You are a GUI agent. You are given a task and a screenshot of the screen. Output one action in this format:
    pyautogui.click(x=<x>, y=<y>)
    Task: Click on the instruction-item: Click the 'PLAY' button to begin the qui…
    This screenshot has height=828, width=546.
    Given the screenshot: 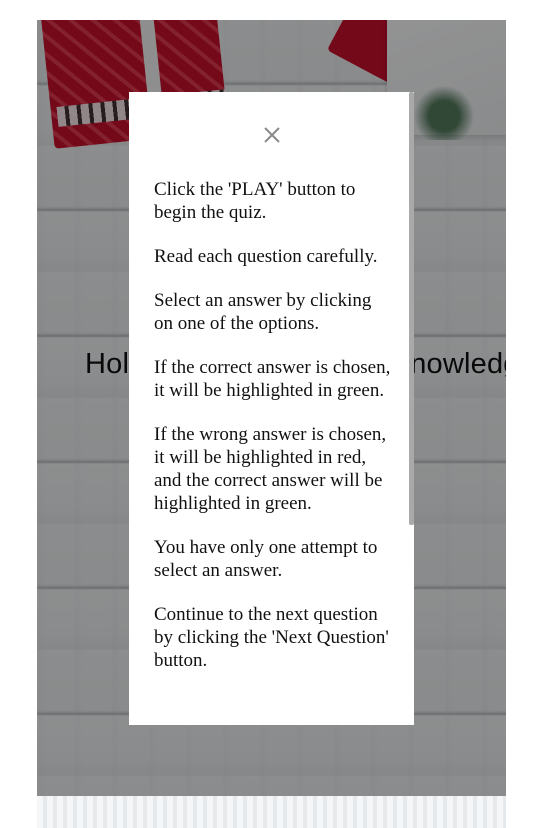 What is the action you would take?
    pyautogui.click(x=255, y=201)
    